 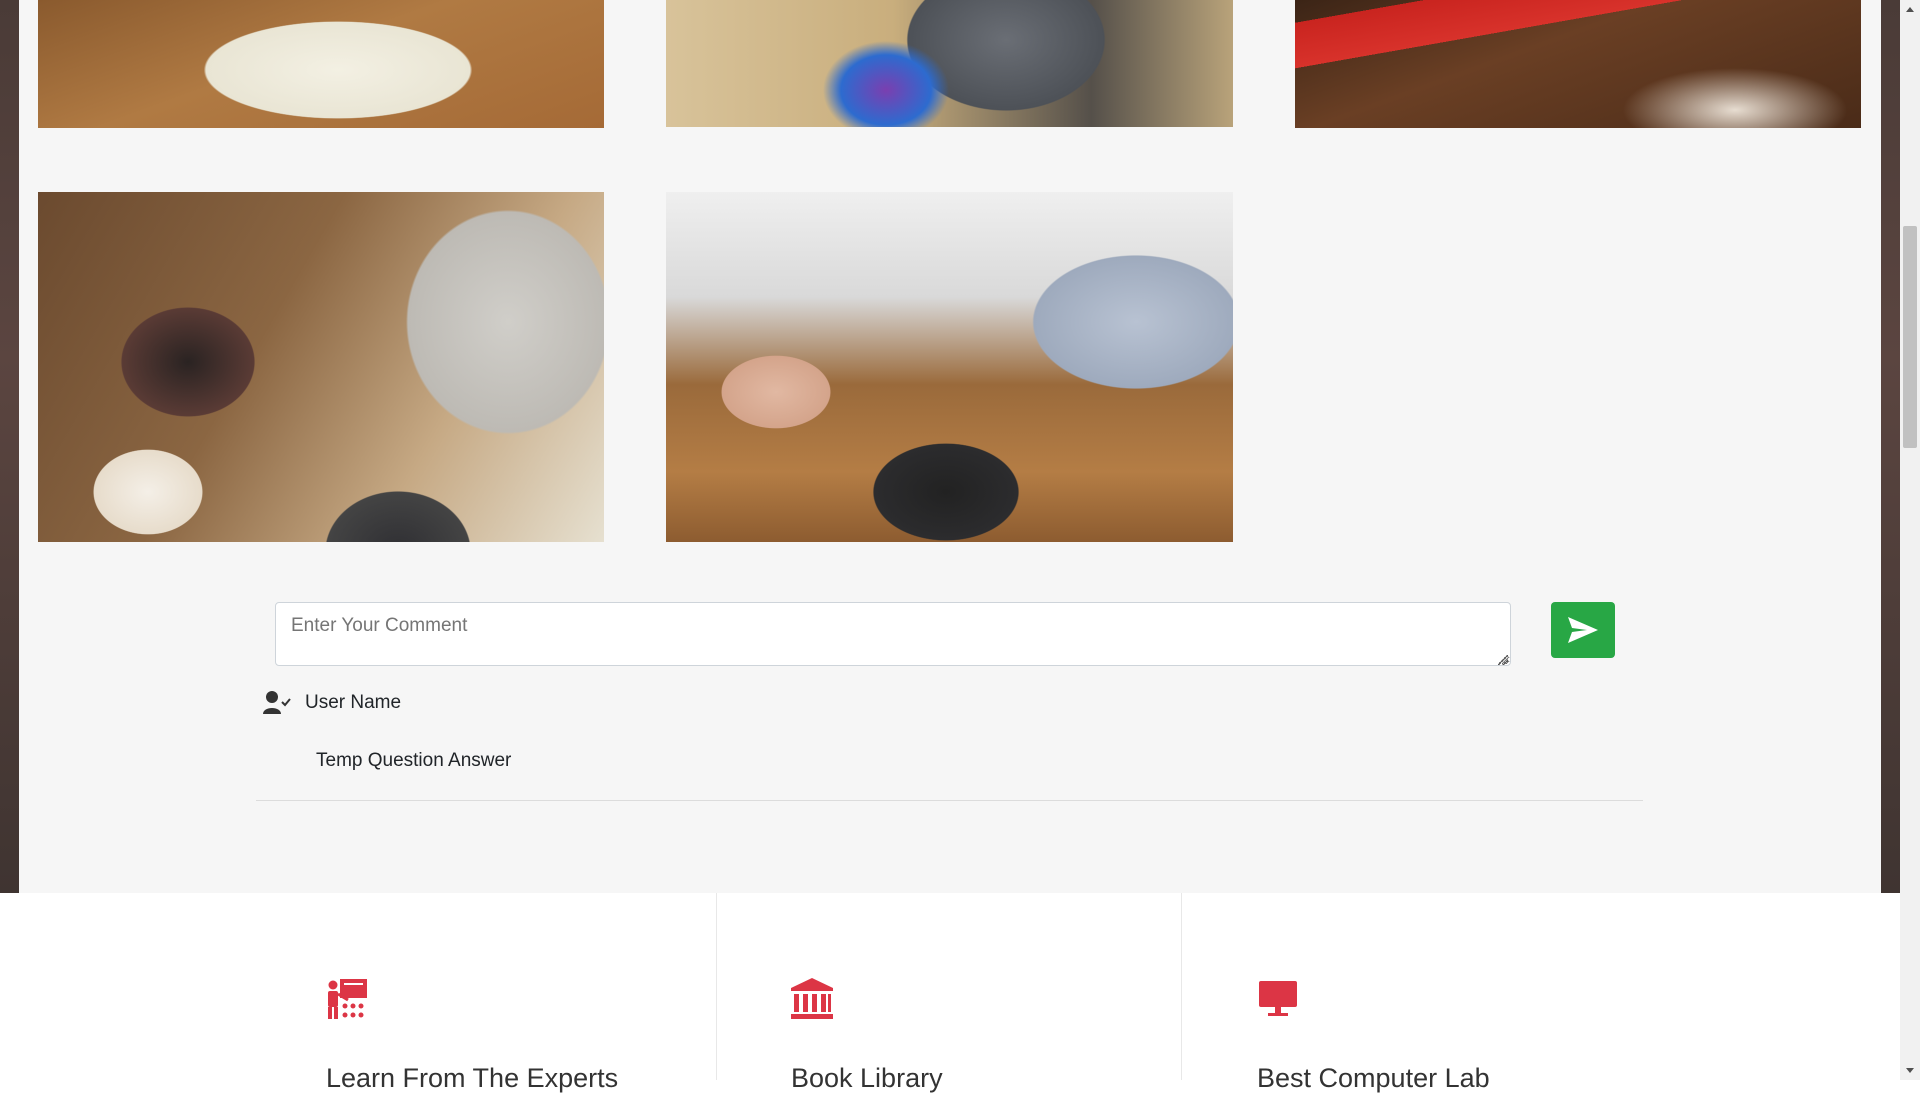 I want to click on teacher-icon, so click(x=347, y=999).